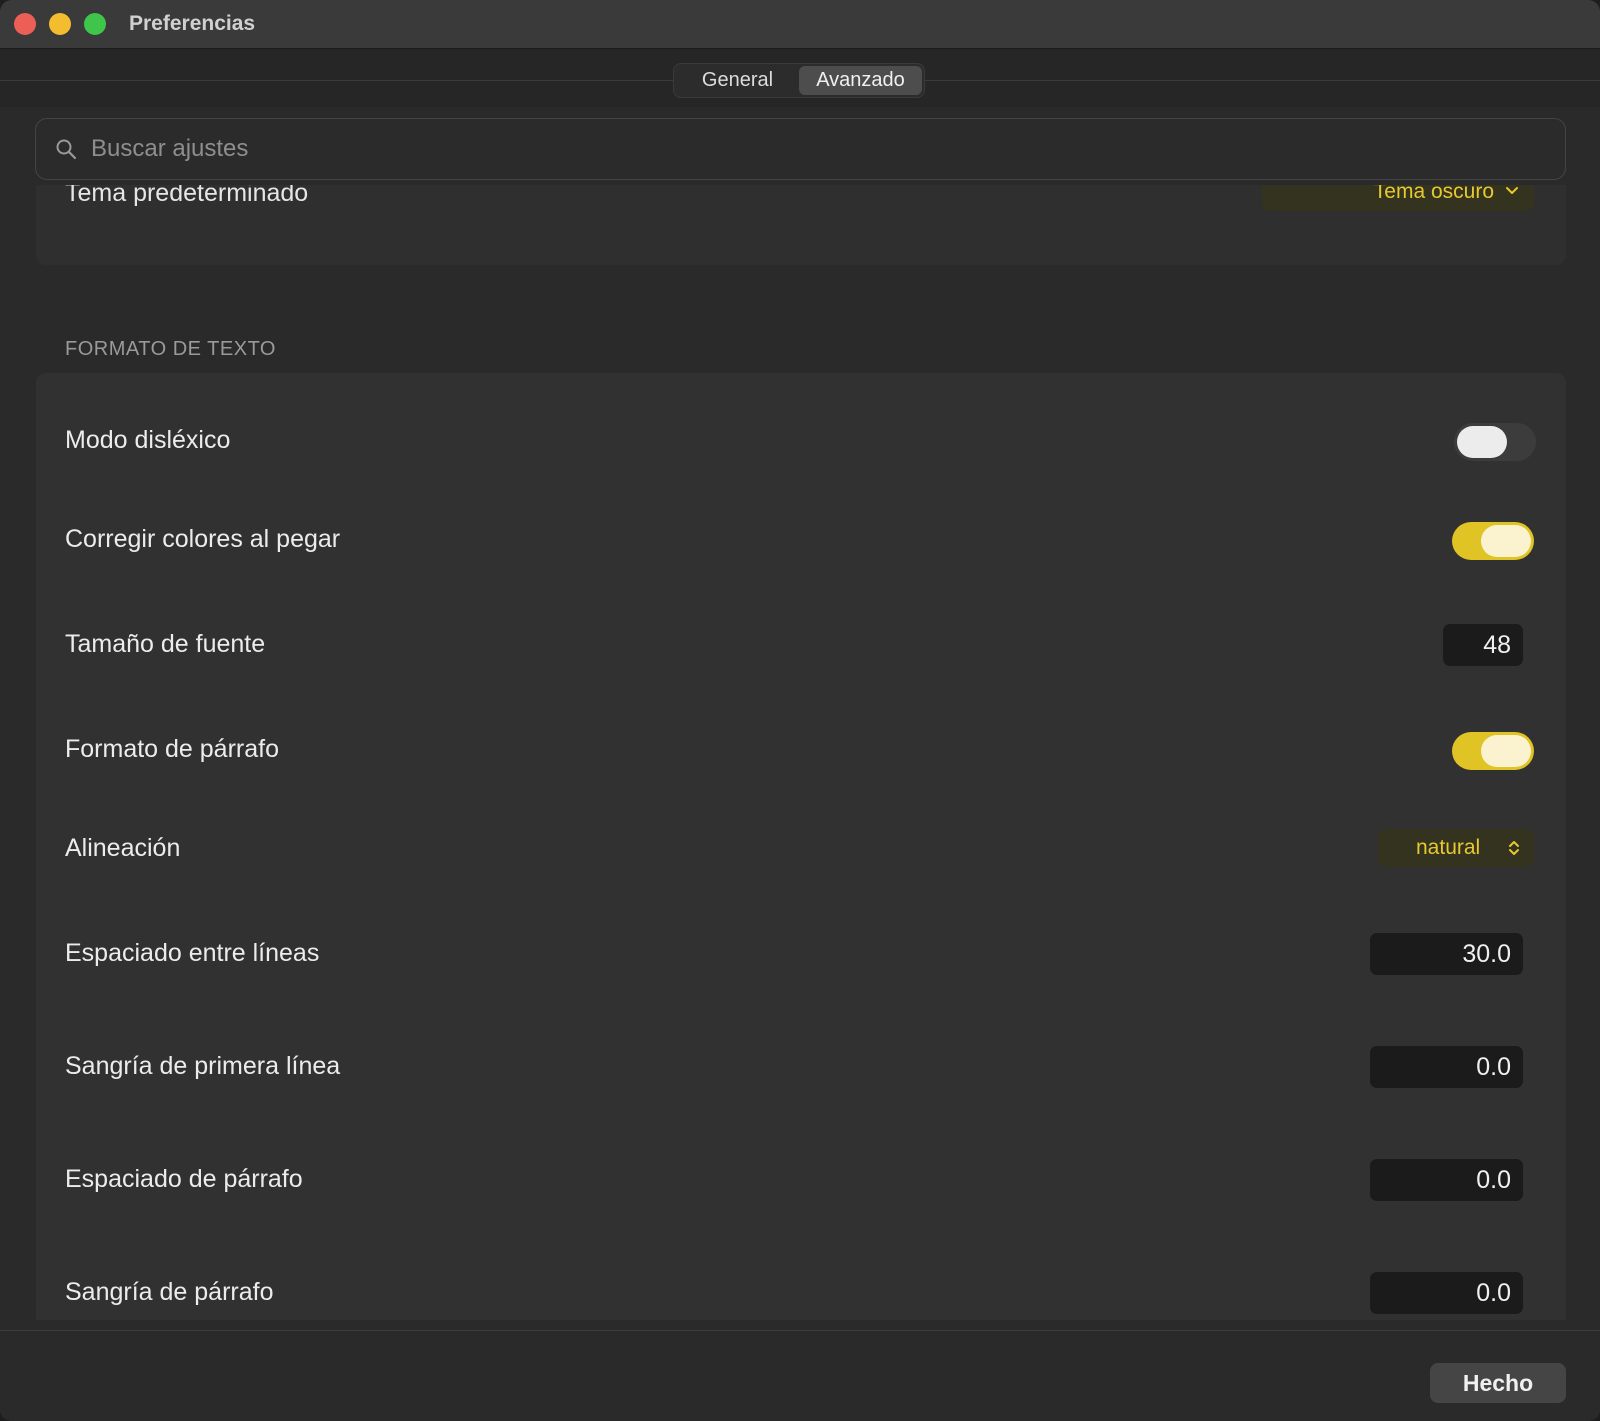 The height and width of the screenshot is (1421, 1600). What do you see at coordinates (1446, 1067) in the screenshot?
I see `first-line-indent-field: 0.0` at bounding box center [1446, 1067].